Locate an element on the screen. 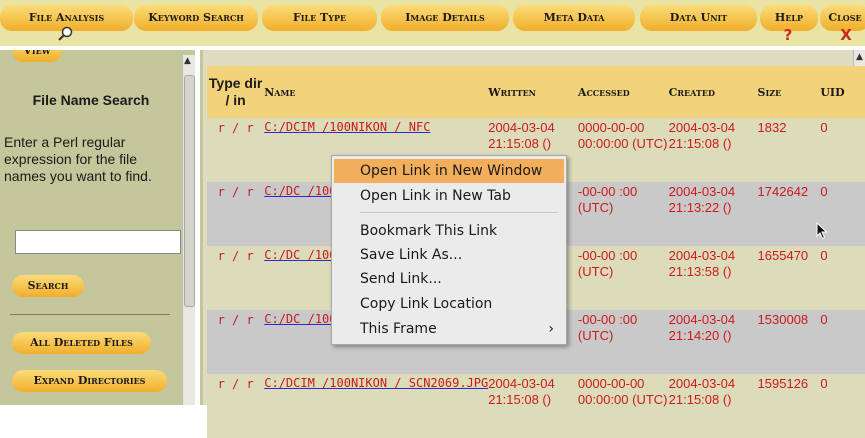 The width and height of the screenshot is (865, 438). file-link: C:/DCIM /100NIKON / NFC is located at coordinates (347, 127).